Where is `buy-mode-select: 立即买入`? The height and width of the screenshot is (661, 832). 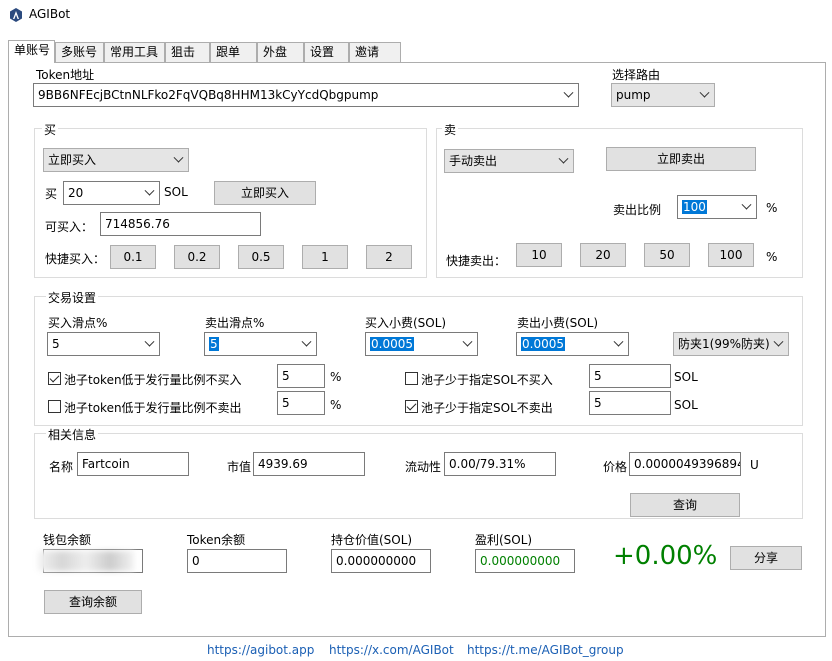
buy-mode-select: 立即买入 is located at coordinates (116, 160).